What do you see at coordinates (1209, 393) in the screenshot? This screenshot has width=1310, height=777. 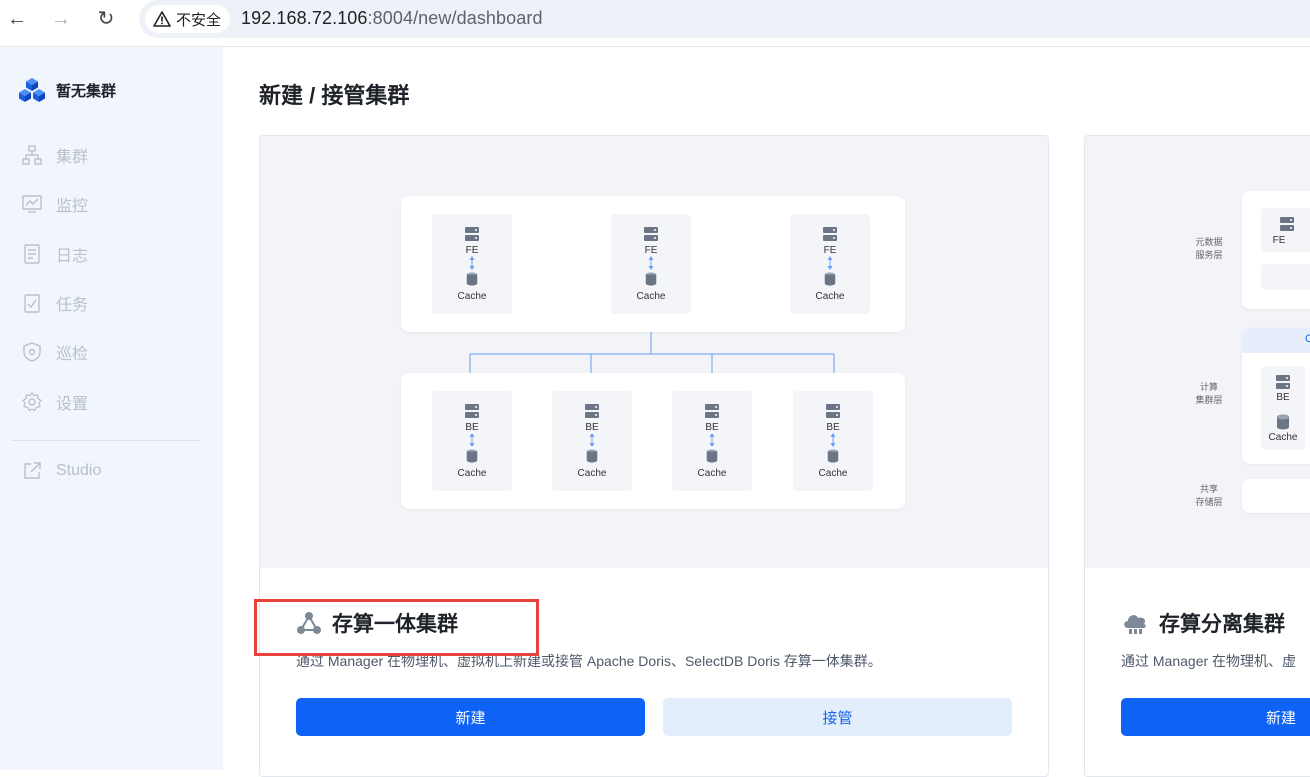 I see `layer-label-compute: 计算 集群层` at bounding box center [1209, 393].